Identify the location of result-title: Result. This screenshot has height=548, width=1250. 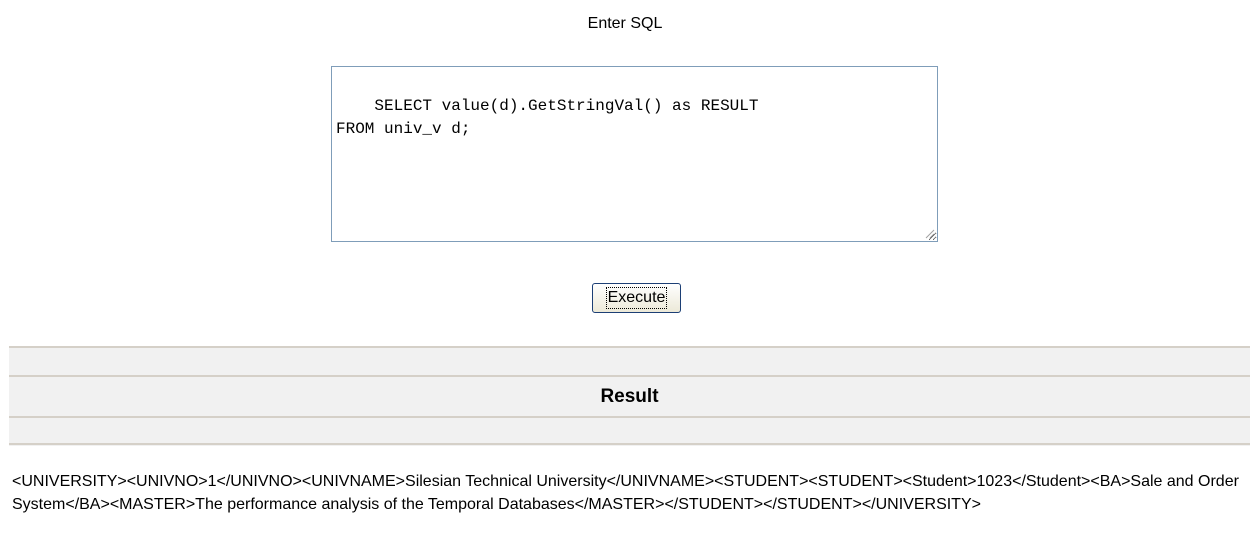
(629, 396).